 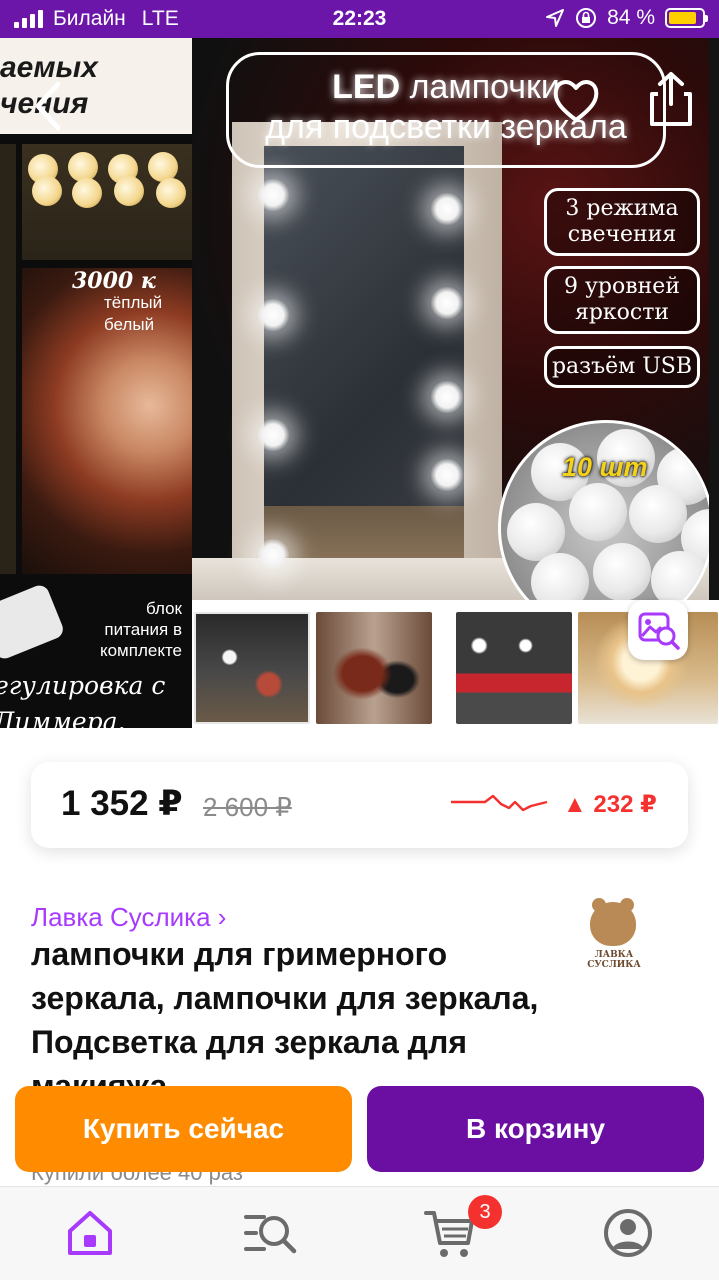 What do you see at coordinates (183, 1129) in the screenshot?
I see `buy-now-button: Купить сейчас` at bounding box center [183, 1129].